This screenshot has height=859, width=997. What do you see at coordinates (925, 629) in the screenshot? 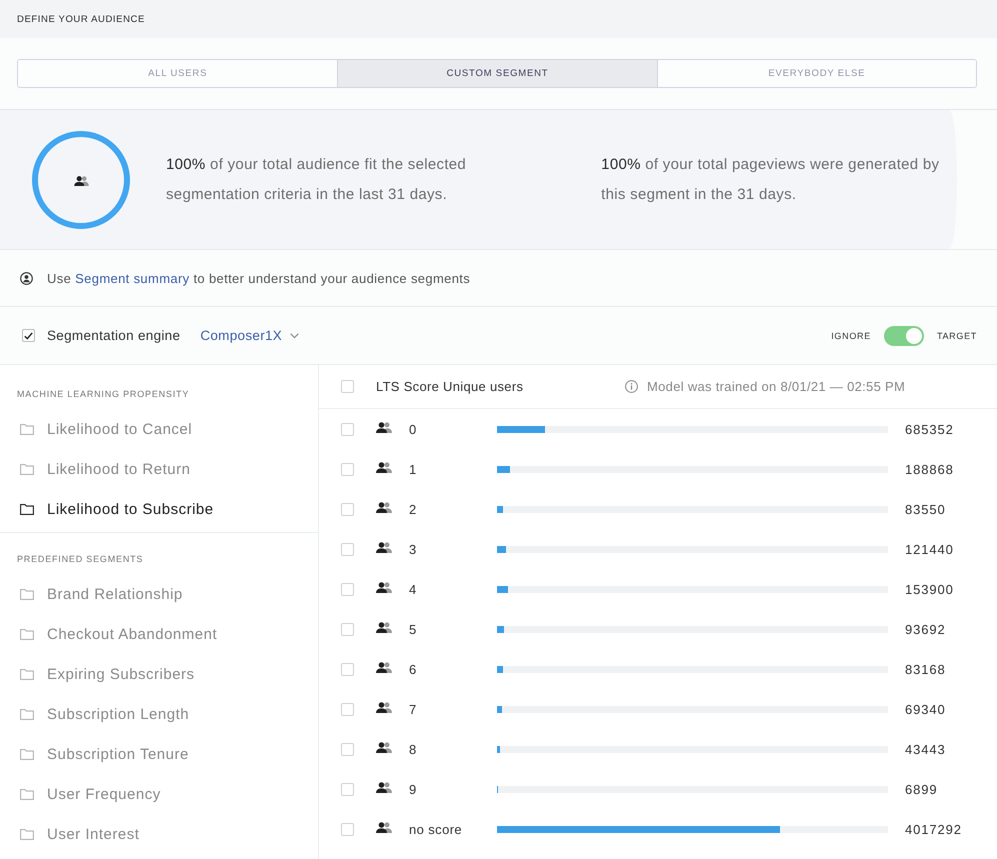
I see `user-count: 93692` at bounding box center [925, 629].